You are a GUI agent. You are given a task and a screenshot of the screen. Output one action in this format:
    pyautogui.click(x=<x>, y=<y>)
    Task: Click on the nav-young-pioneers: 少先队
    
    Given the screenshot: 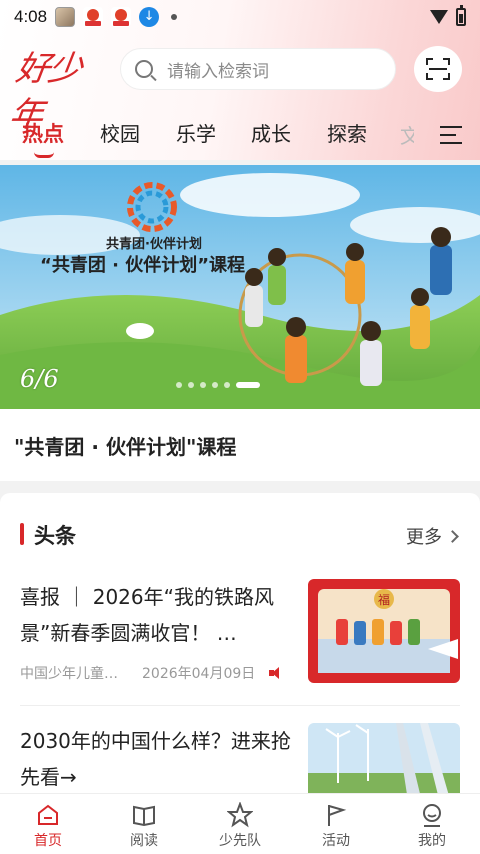 What is the action you would take?
    pyautogui.click(x=240, y=824)
    